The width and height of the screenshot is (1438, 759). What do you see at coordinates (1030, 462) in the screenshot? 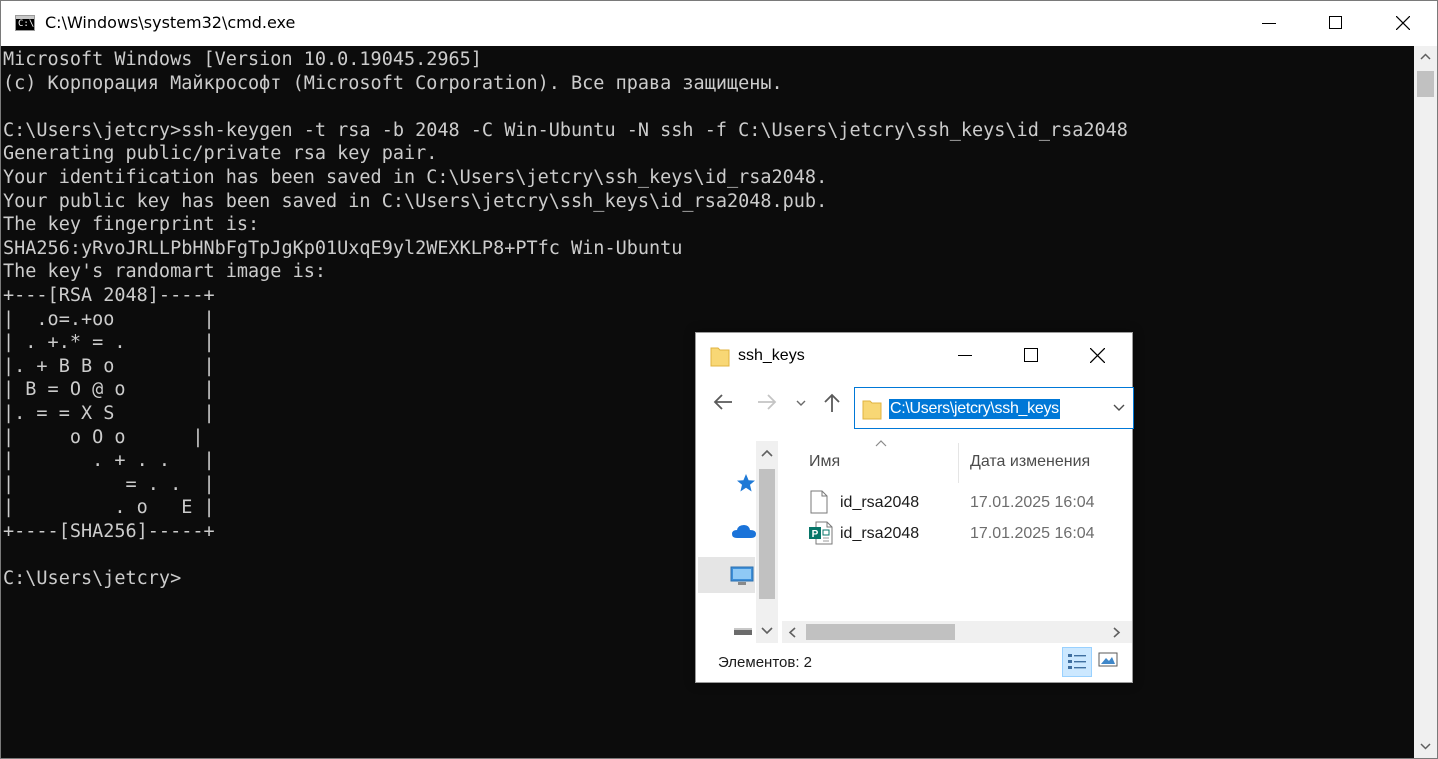
I see `column-header-date-modified: Дата изменения` at bounding box center [1030, 462].